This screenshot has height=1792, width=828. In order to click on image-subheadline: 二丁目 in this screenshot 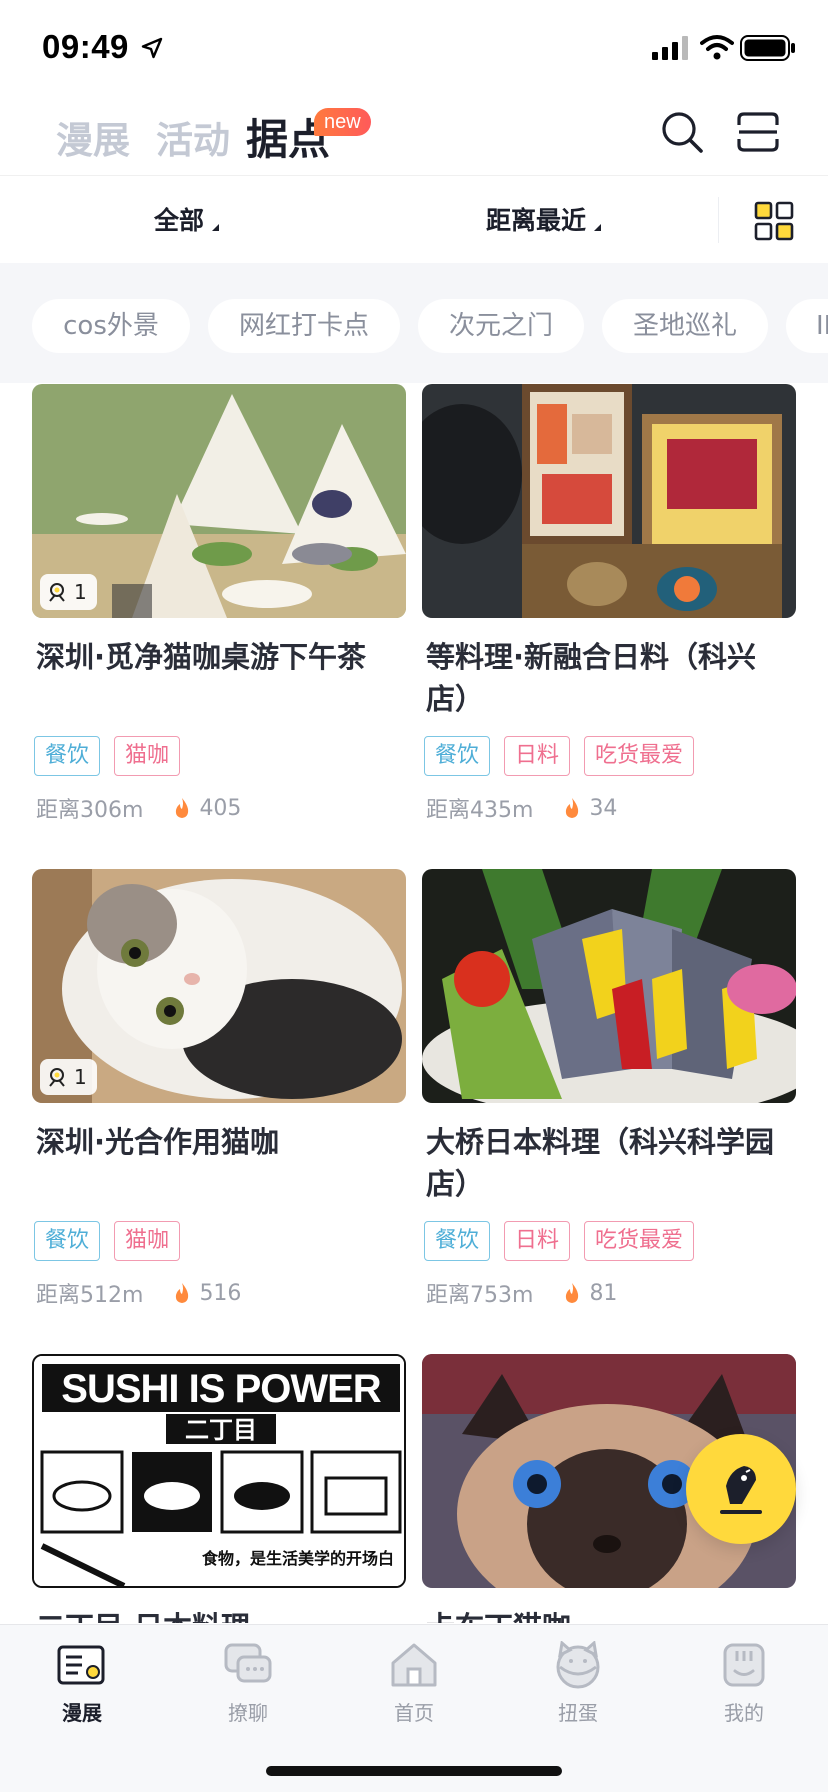, I will do `click(221, 1430)`.